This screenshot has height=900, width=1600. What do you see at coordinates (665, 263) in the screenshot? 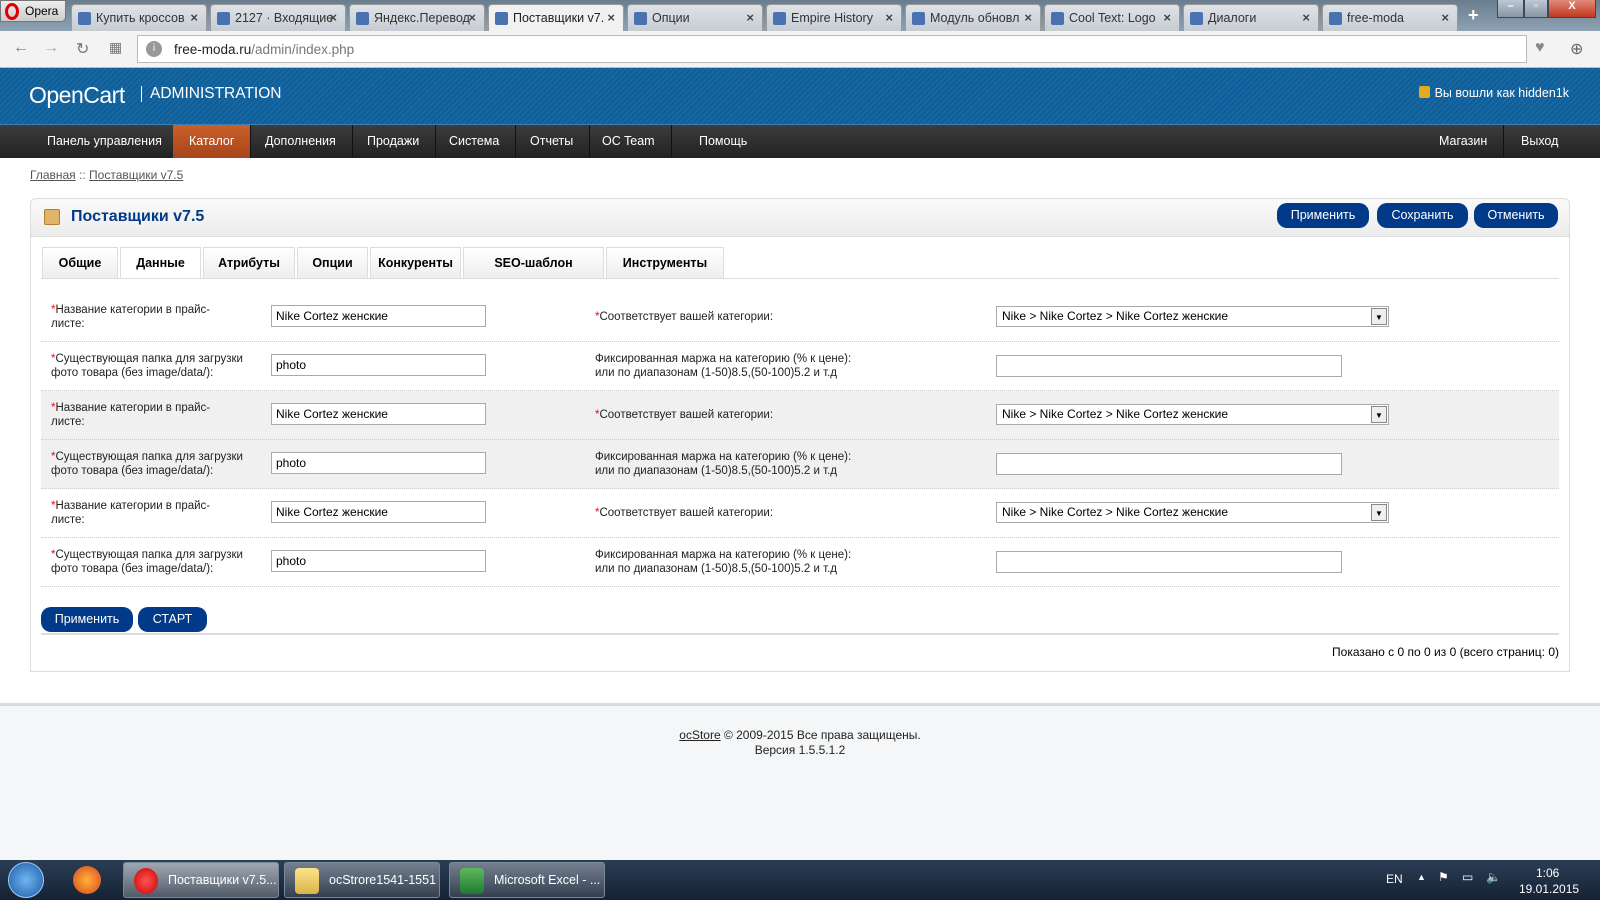
I see `tab: Инструменты` at bounding box center [665, 263].